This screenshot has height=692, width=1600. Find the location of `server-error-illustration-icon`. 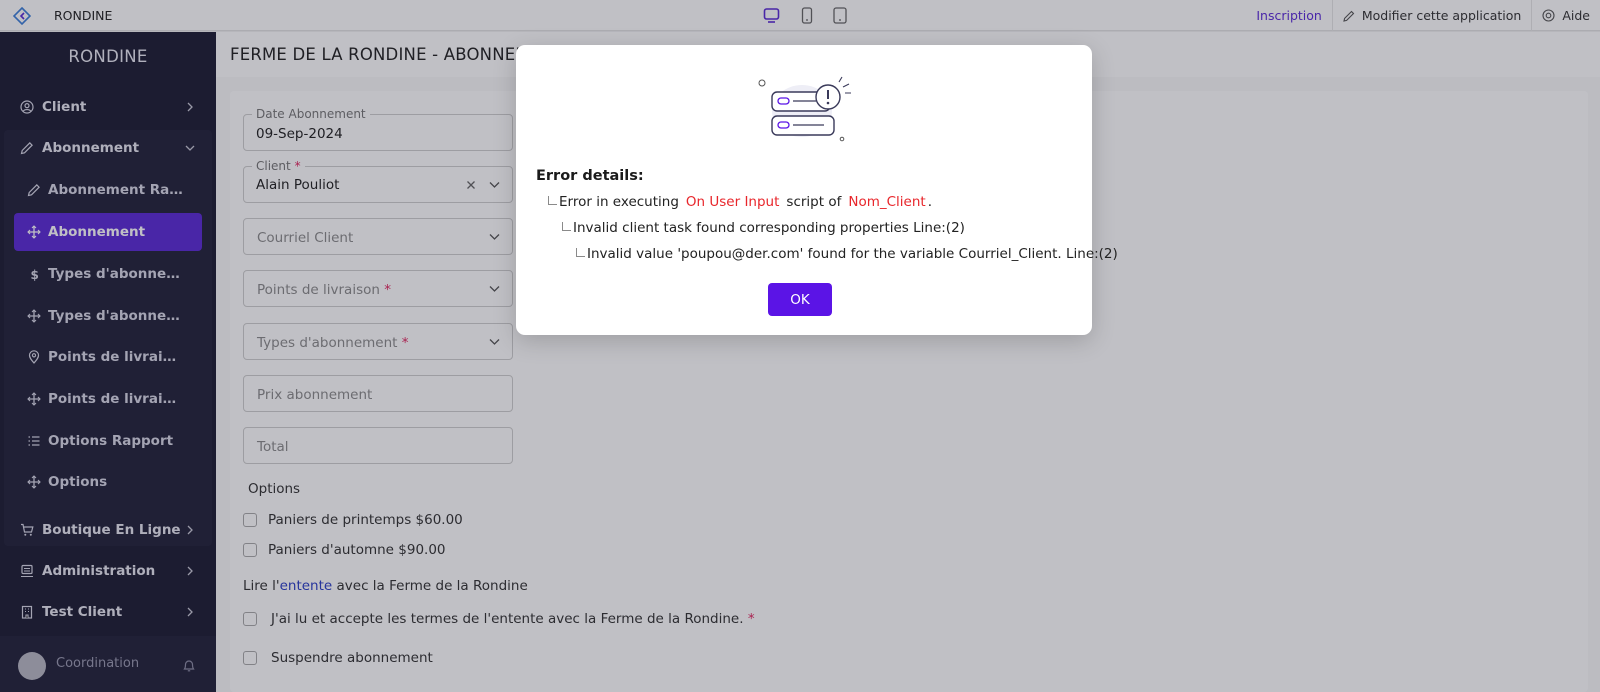

server-error-illustration-icon is located at coordinates (804, 109).